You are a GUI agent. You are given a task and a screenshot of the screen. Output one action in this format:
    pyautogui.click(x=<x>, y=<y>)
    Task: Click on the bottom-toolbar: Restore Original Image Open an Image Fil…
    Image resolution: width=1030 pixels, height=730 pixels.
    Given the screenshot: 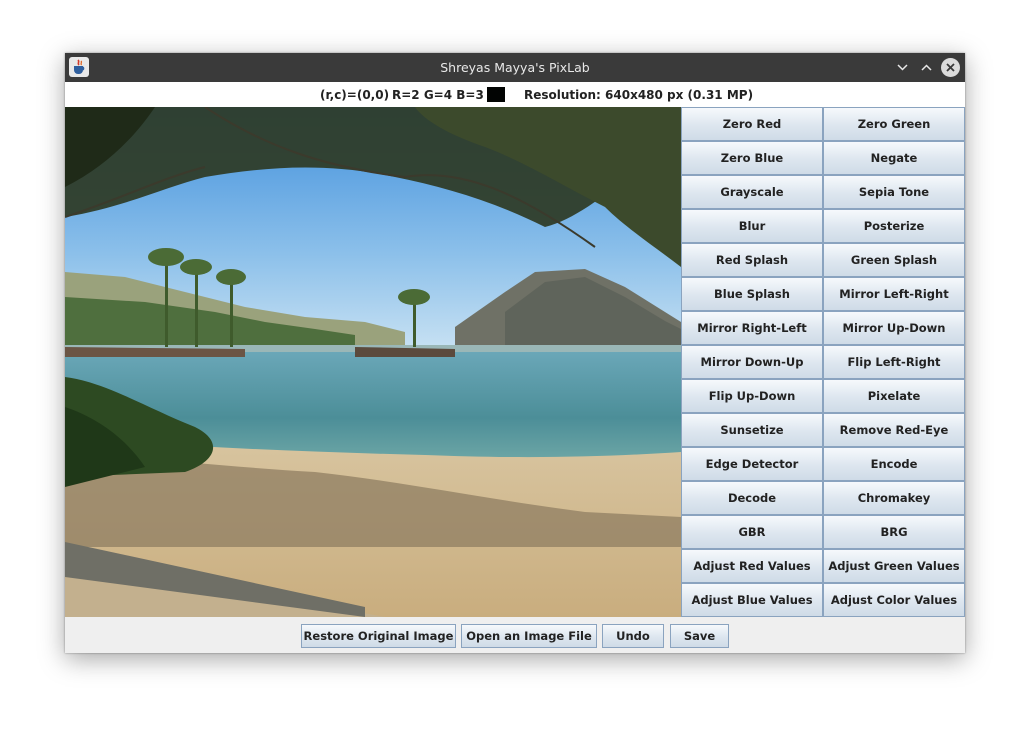 What is the action you would take?
    pyautogui.click(x=515, y=635)
    